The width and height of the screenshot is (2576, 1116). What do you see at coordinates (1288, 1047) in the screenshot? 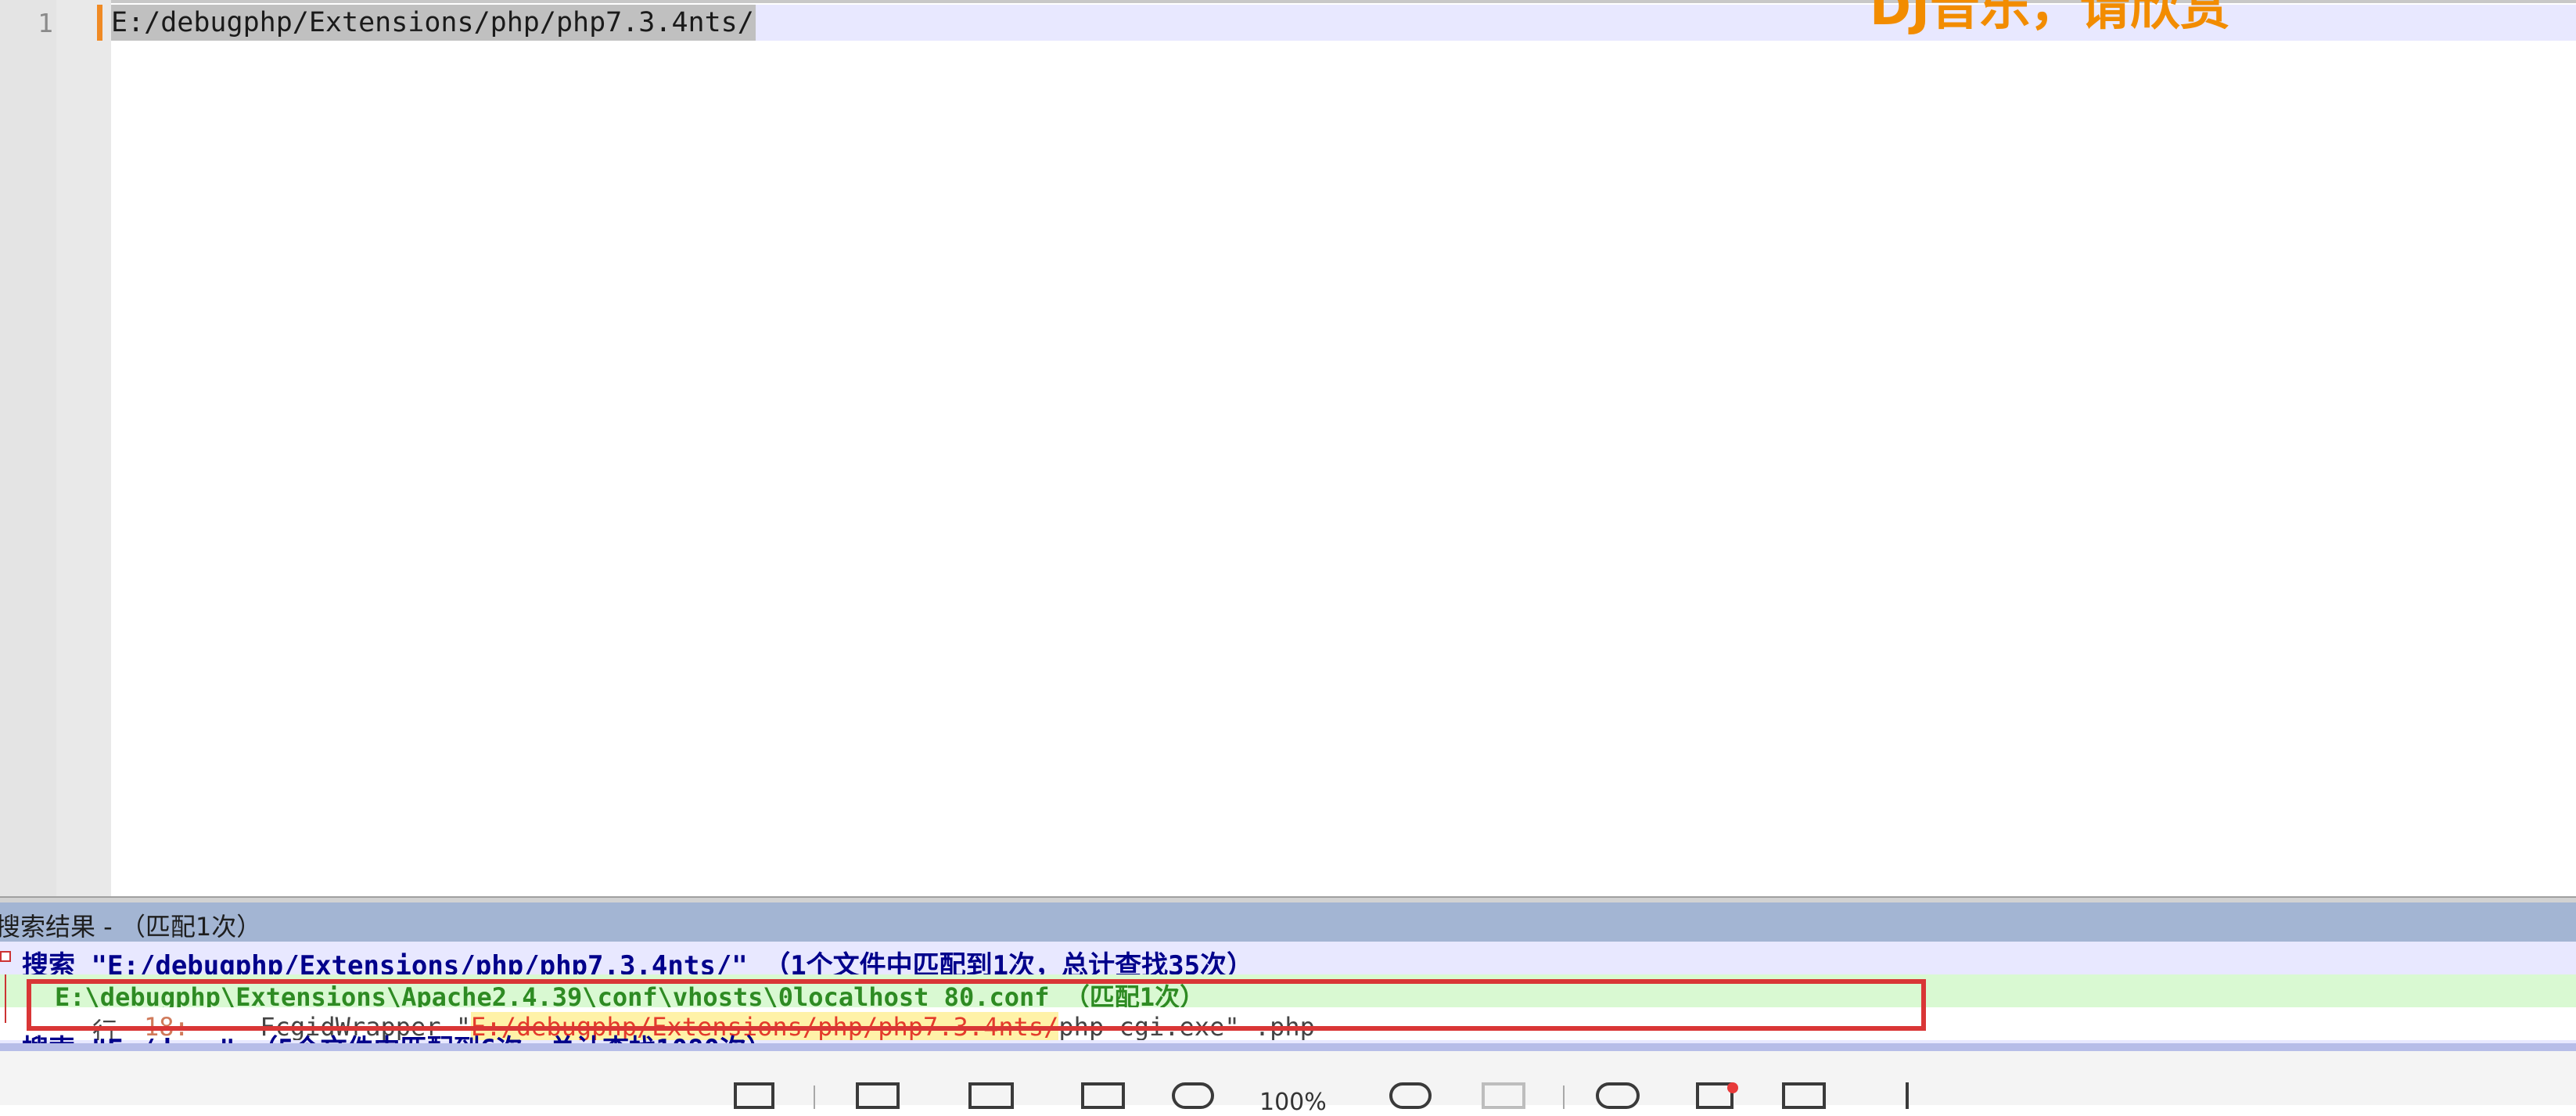
I see `panel-bottom-border` at bounding box center [1288, 1047].